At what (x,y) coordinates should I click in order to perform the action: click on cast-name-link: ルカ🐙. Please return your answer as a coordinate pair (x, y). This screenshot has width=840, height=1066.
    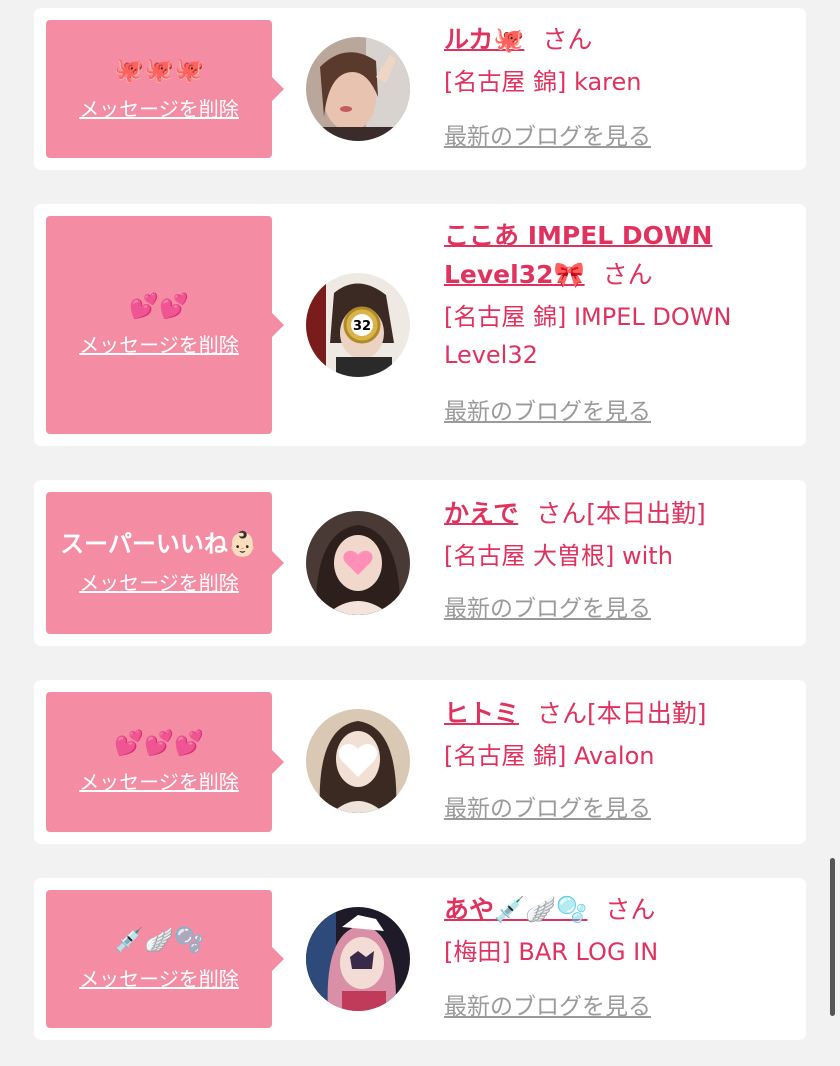
    Looking at the image, I should click on (484, 39).